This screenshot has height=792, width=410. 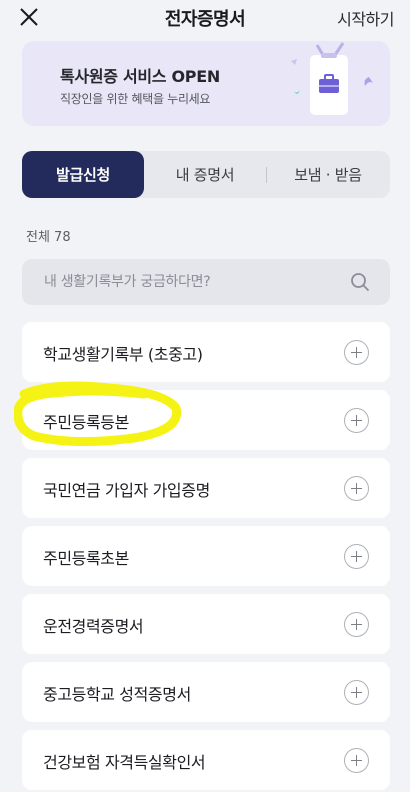 What do you see at coordinates (365, 18) in the screenshot?
I see `start-button: 시작하기` at bounding box center [365, 18].